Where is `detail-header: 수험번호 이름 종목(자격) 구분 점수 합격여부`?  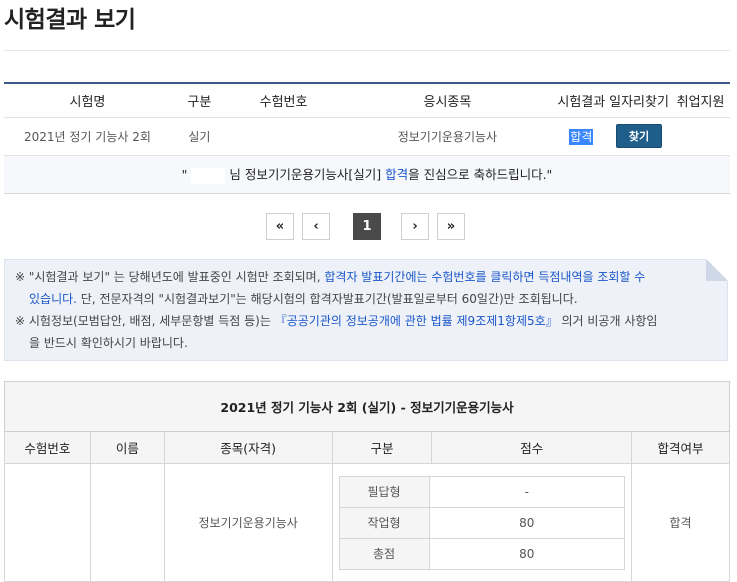
detail-header: 수험번호 이름 종목(자격) 구분 점수 합격여부 is located at coordinates (367, 447).